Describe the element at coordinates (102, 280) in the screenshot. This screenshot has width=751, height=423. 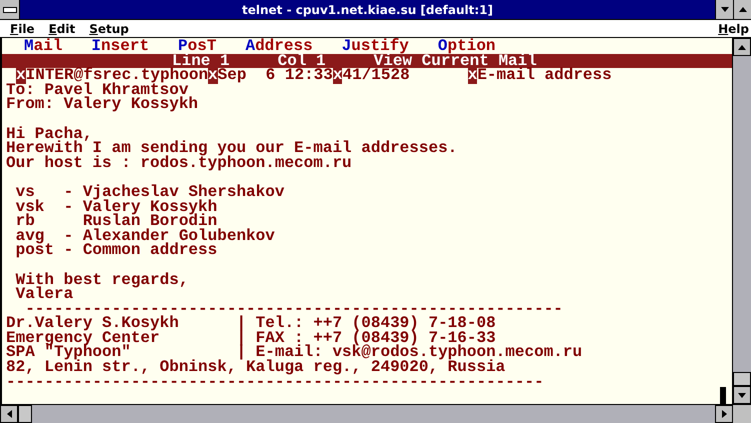
I see `message-line: With best regards,` at that location.